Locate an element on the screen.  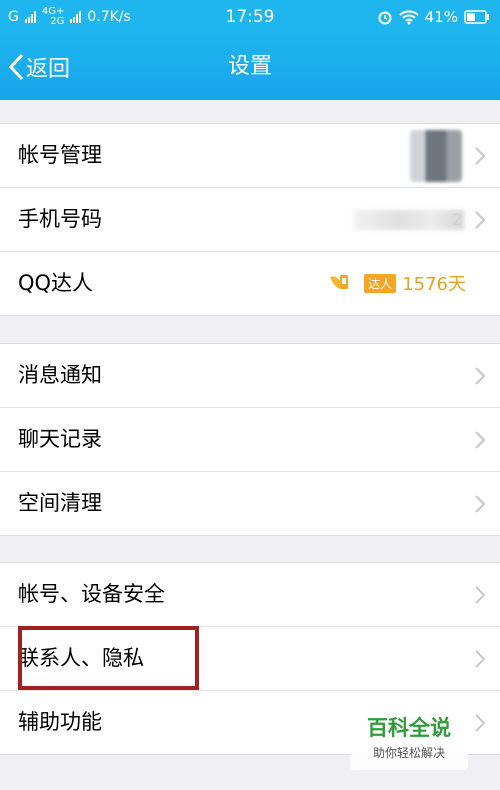
daren-days: 1576天 is located at coordinates (434, 284).